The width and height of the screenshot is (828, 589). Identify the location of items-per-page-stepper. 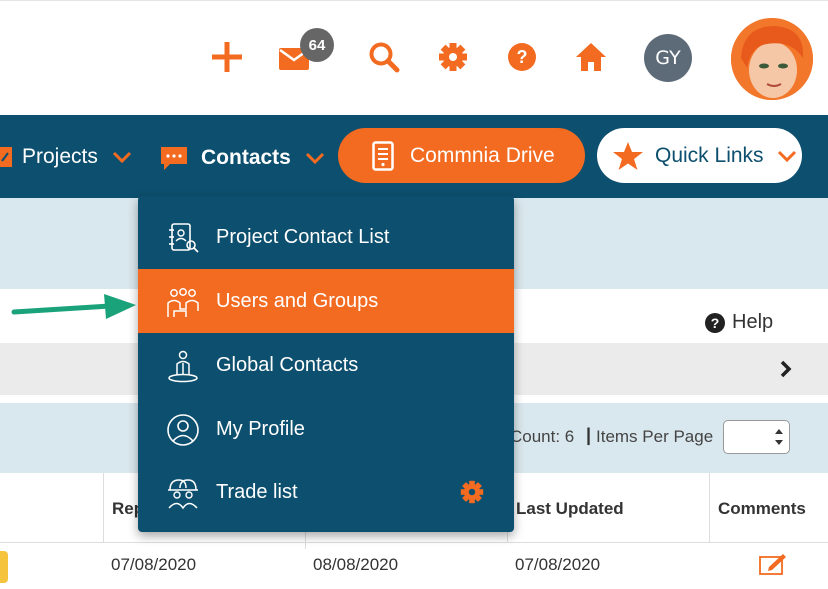
(756, 437).